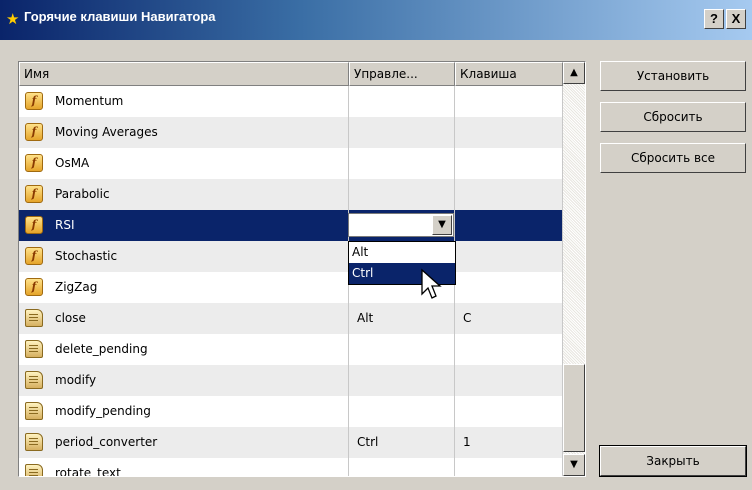  What do you see at coordinates (184, 287) in the screenshot?
I see `cell-name: ZigZag` at bounding box center [184, 287].